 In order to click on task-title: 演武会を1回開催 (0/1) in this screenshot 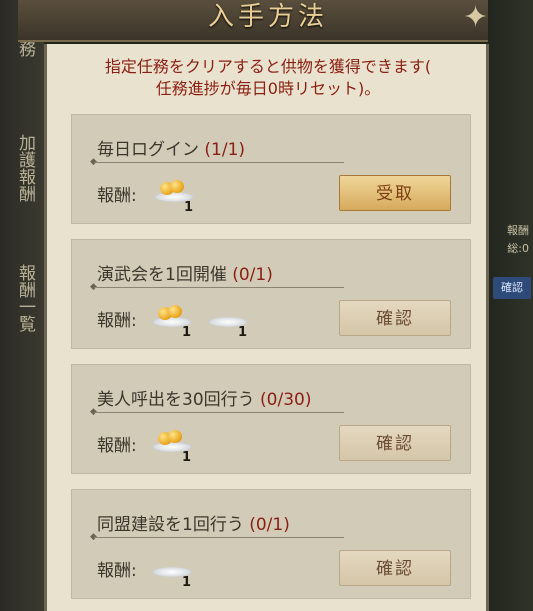, I will do `click(185, 272)`.